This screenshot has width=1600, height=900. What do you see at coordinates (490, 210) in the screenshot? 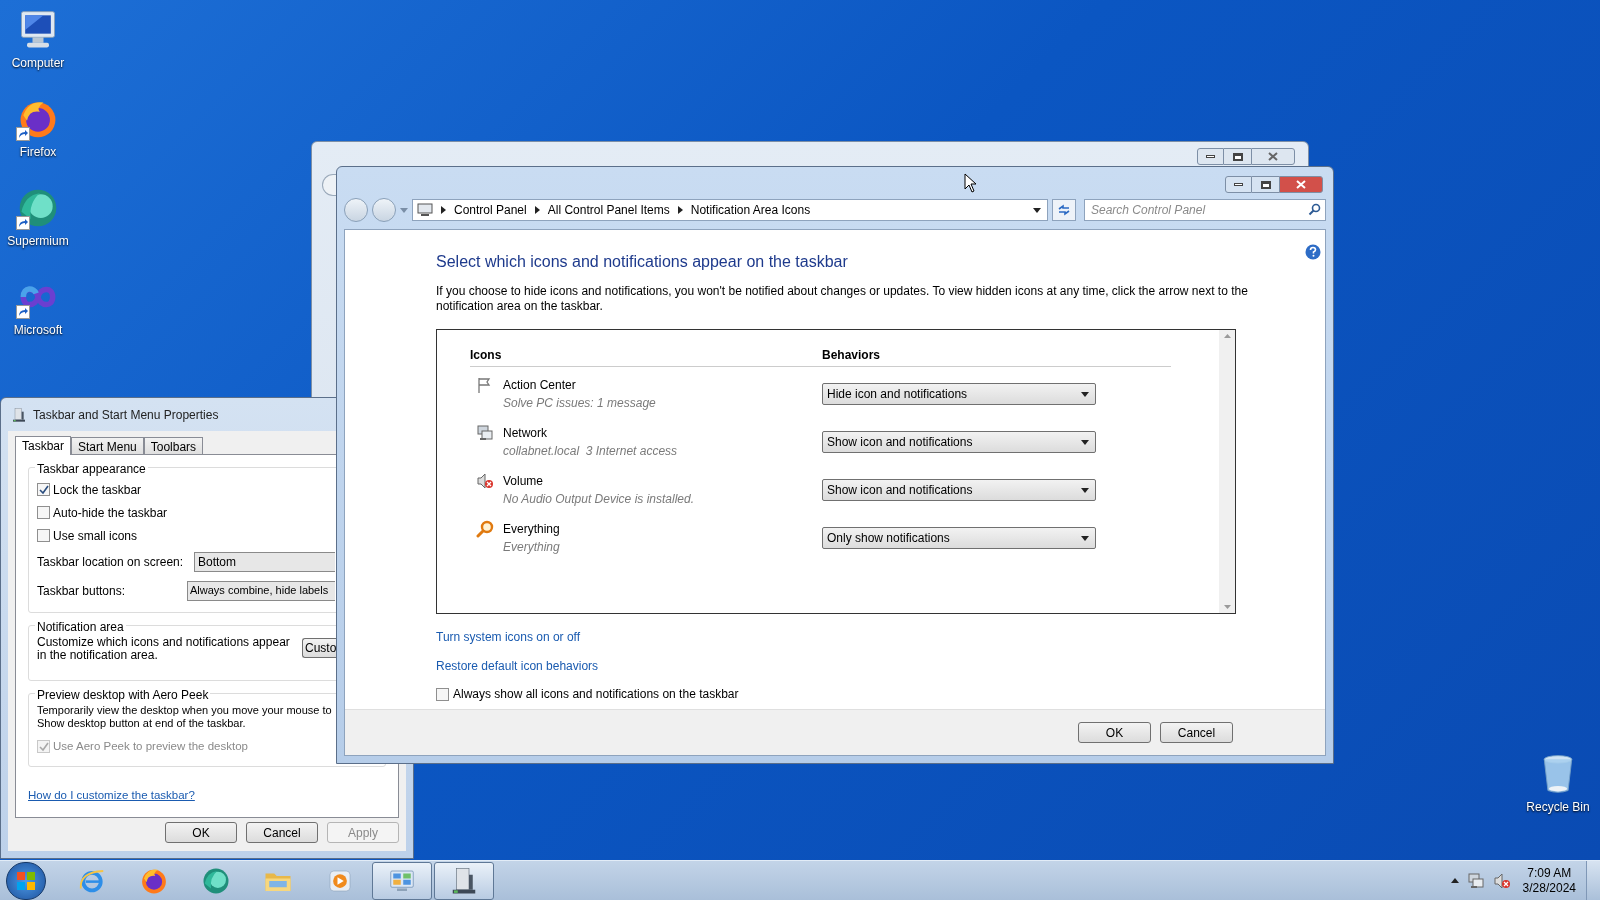
I see `breadcrumb: Control Panel` at bounding box center [490, 210].